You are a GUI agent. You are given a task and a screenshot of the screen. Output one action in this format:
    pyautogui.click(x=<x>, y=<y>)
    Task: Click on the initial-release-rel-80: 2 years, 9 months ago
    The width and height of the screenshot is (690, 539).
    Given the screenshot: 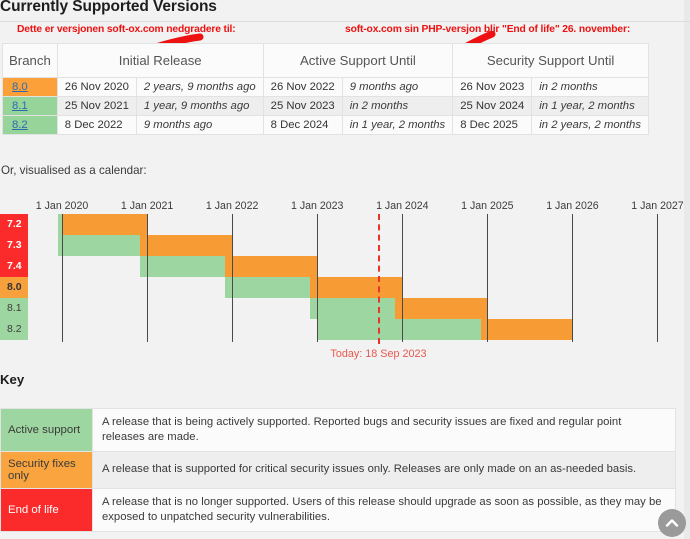 What is the action you would take?
    pyautogui.click(x=199, y=87)
    